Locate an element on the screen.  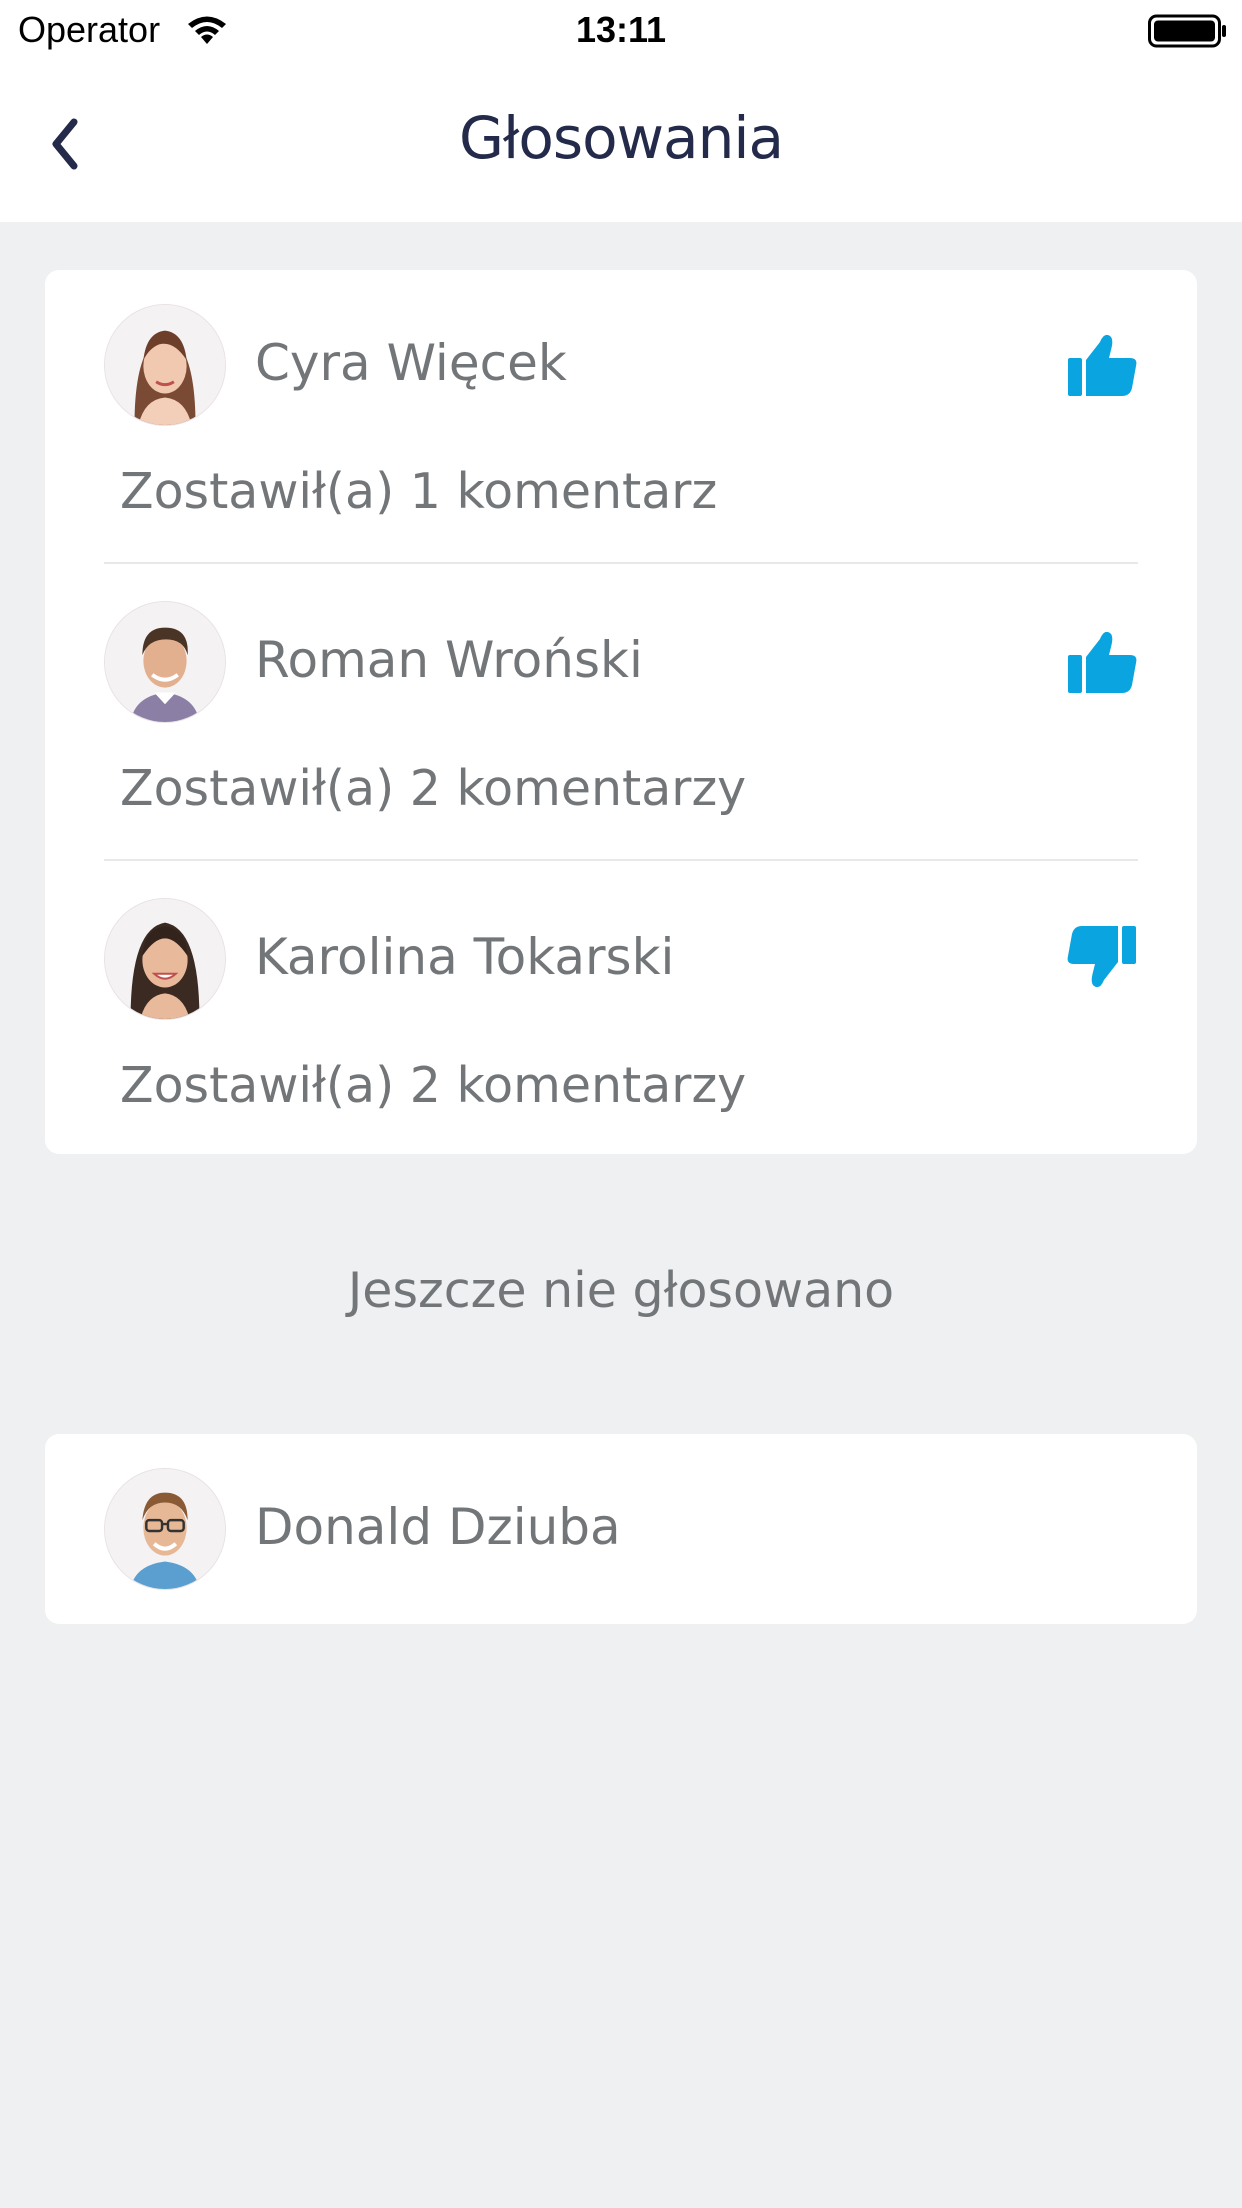
navigation-bar: Głosowania is located at coordinates (621, 143).